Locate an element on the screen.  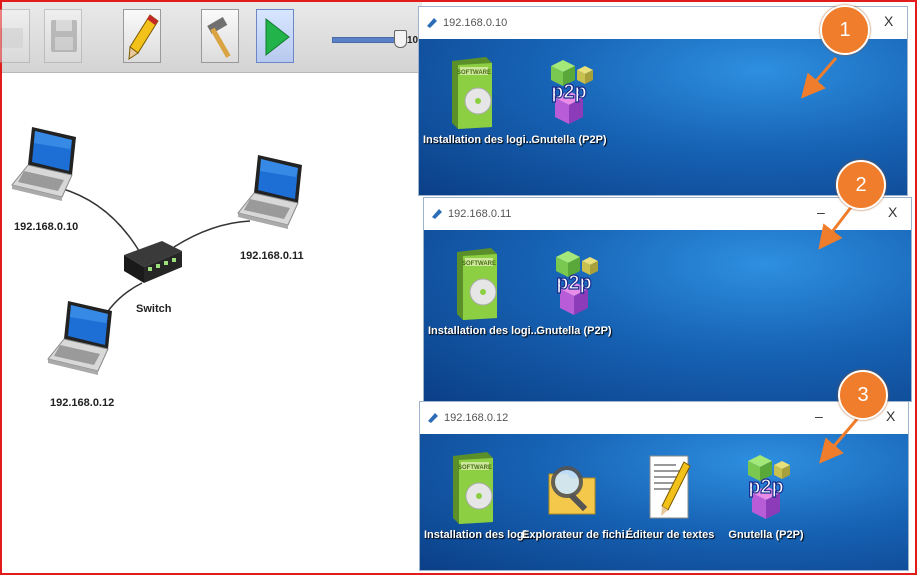
callout-badge-3: 3 is located at coordinates (863, 395).